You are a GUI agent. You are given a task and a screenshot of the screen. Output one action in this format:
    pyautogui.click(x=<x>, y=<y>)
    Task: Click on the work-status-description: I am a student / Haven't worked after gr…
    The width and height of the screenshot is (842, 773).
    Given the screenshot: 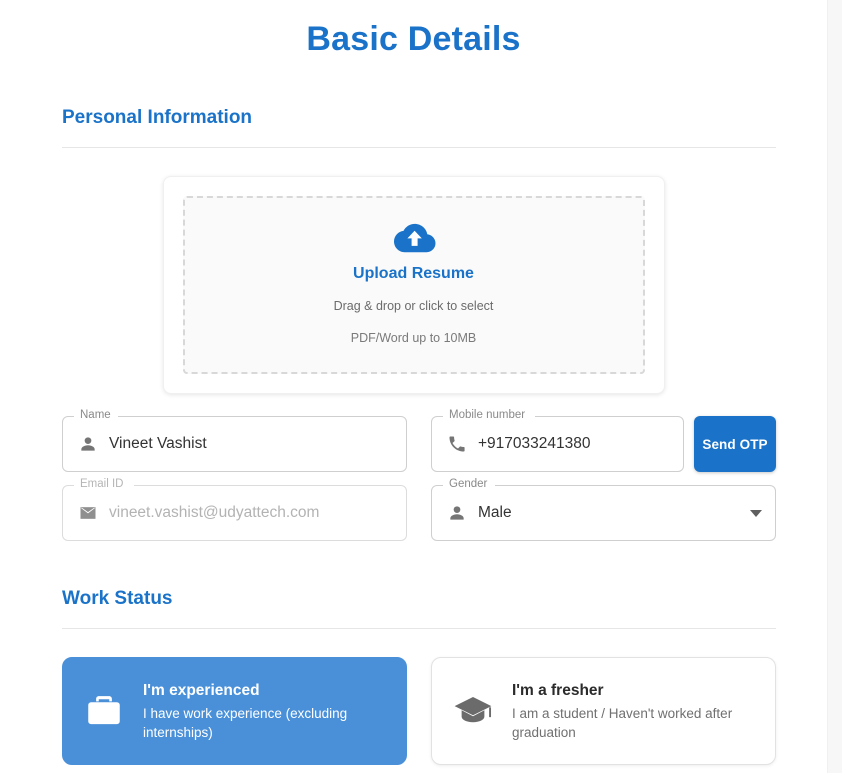 What is the action you would take?
    pyautogui.click(x=622, y=722)
    